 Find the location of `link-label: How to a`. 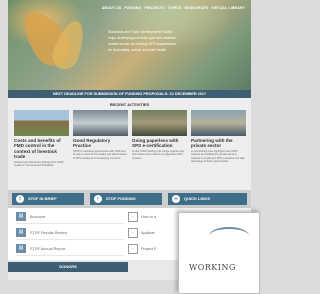

link-label: How to a is located at coordinates (148, 216).